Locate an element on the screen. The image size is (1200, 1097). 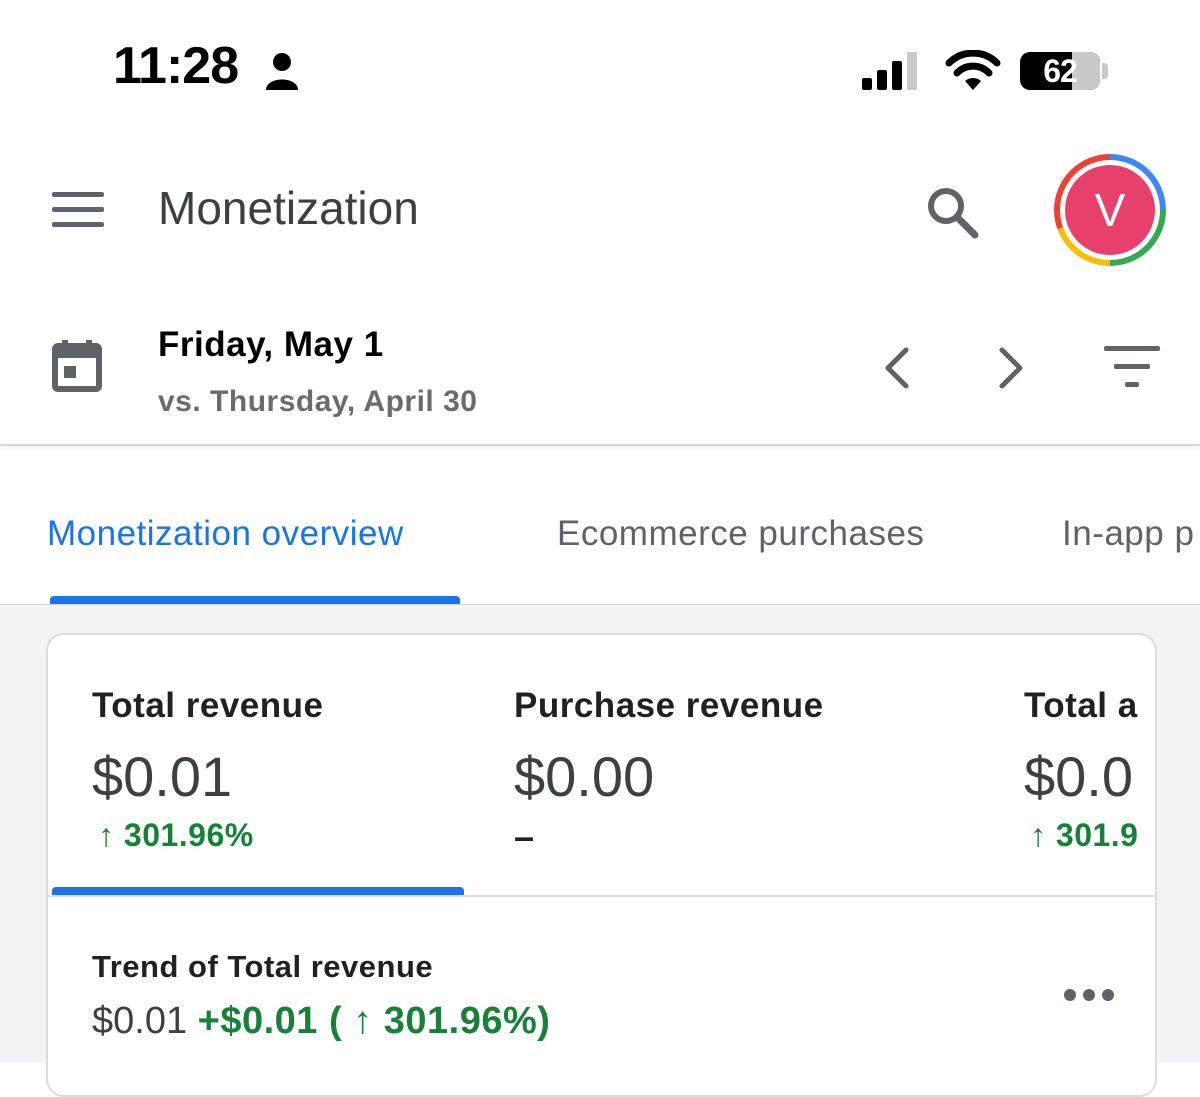
chevron-right-icon is located at coordinates (1010, 368).